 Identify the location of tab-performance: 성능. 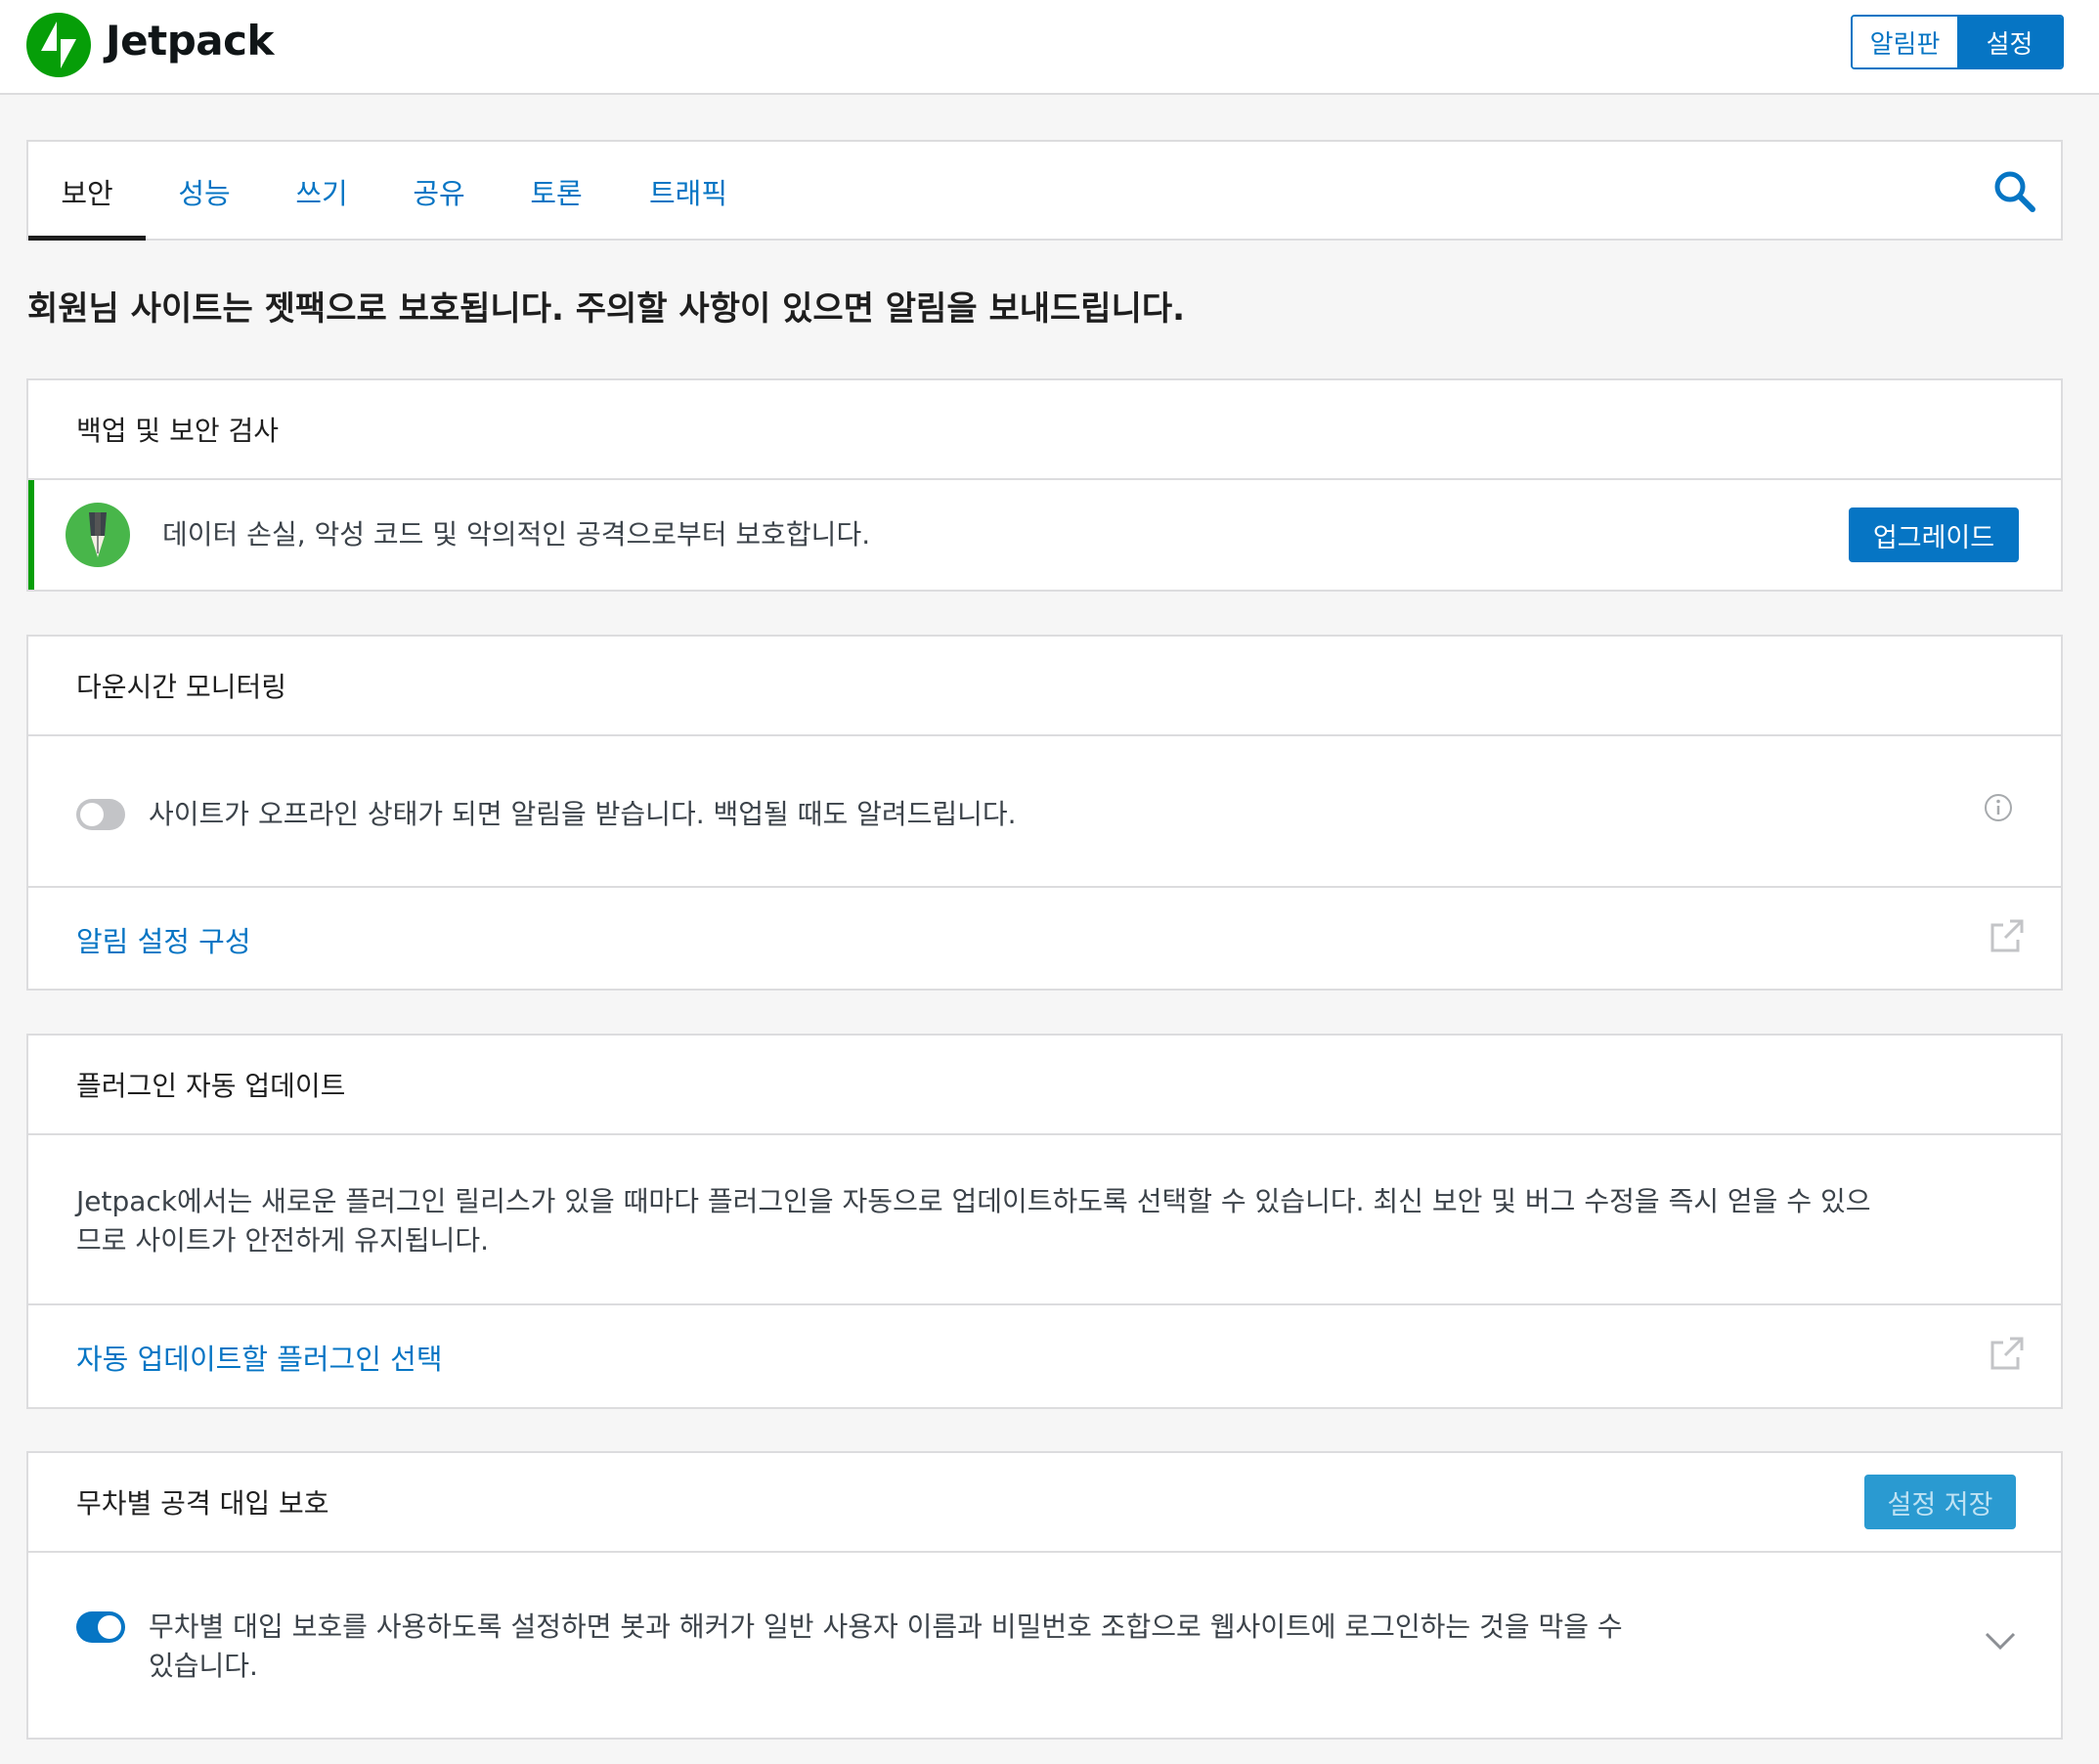
(204, 191).